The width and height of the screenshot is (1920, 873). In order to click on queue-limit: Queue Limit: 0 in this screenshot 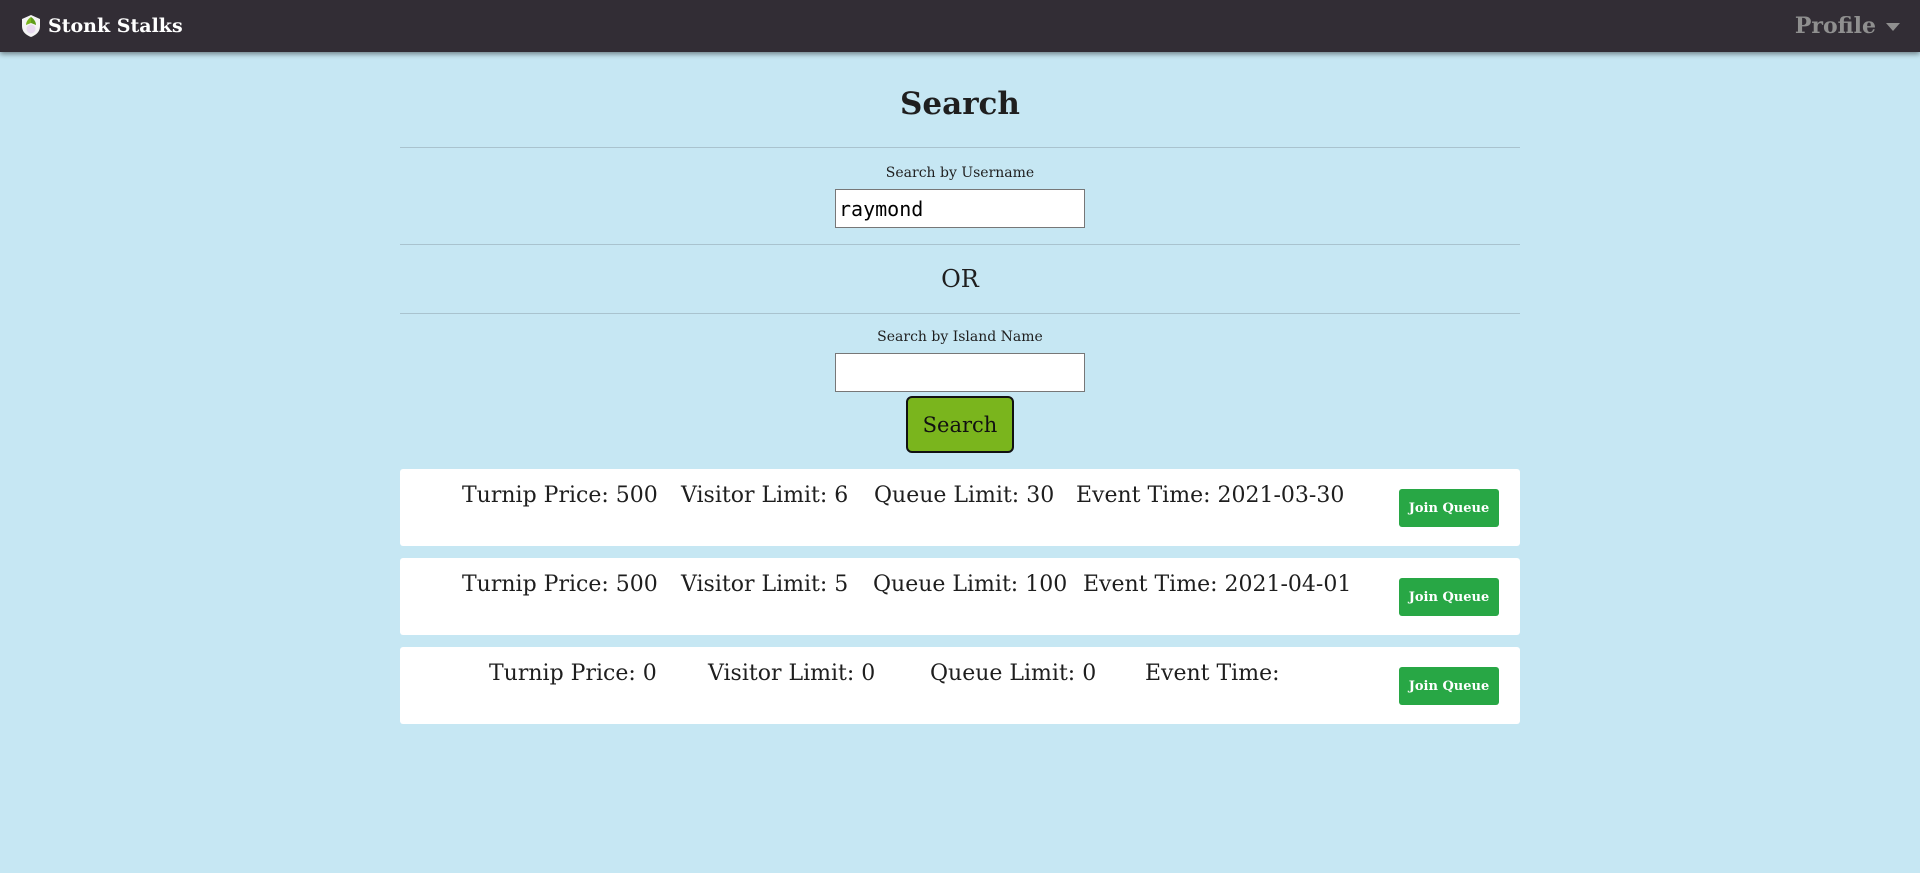, I will do `click(1013, 673)`.